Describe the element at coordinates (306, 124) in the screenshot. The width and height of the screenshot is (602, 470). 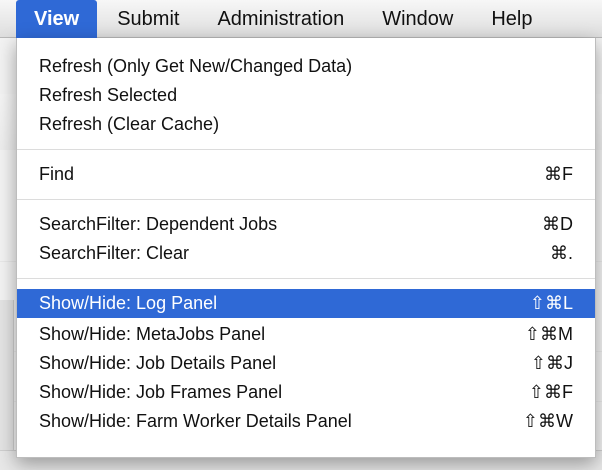
I see `menu-item-refresh-clear-cache: Refresh (Clear Cache)` at that location.